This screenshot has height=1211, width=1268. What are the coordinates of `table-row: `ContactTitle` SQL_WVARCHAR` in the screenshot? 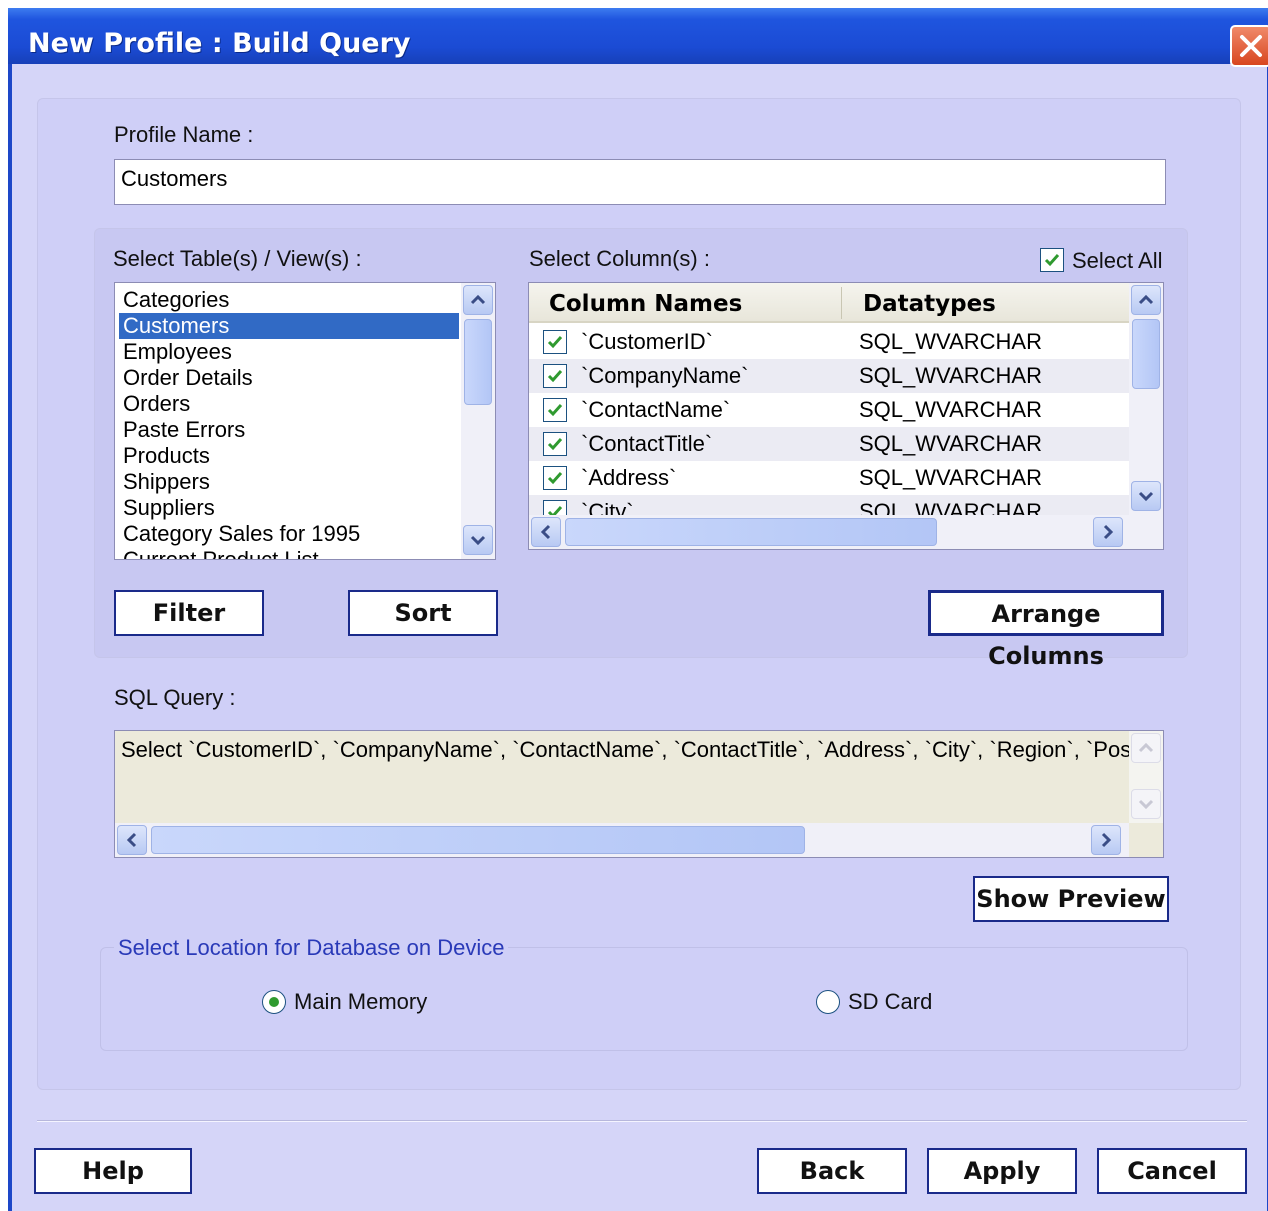 It's located at (829, 444).